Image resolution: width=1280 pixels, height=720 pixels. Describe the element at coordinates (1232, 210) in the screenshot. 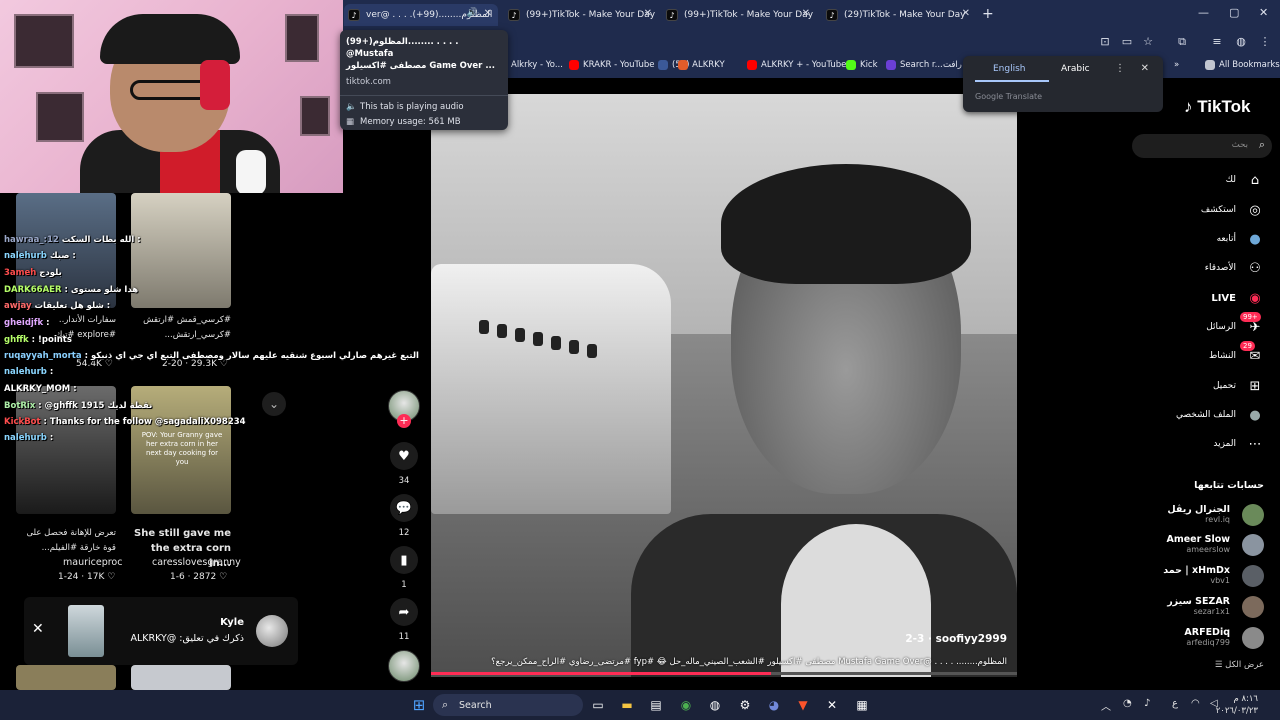

I see `nav-explore: استكشف ◎` at that location.